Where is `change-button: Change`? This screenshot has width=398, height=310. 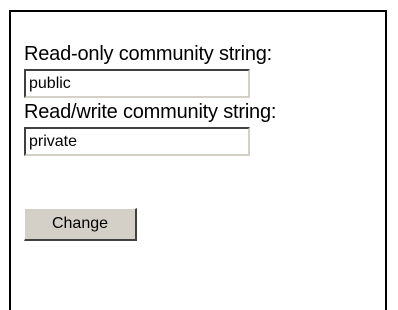 change-button: Change is located at coordinates (80, 224).